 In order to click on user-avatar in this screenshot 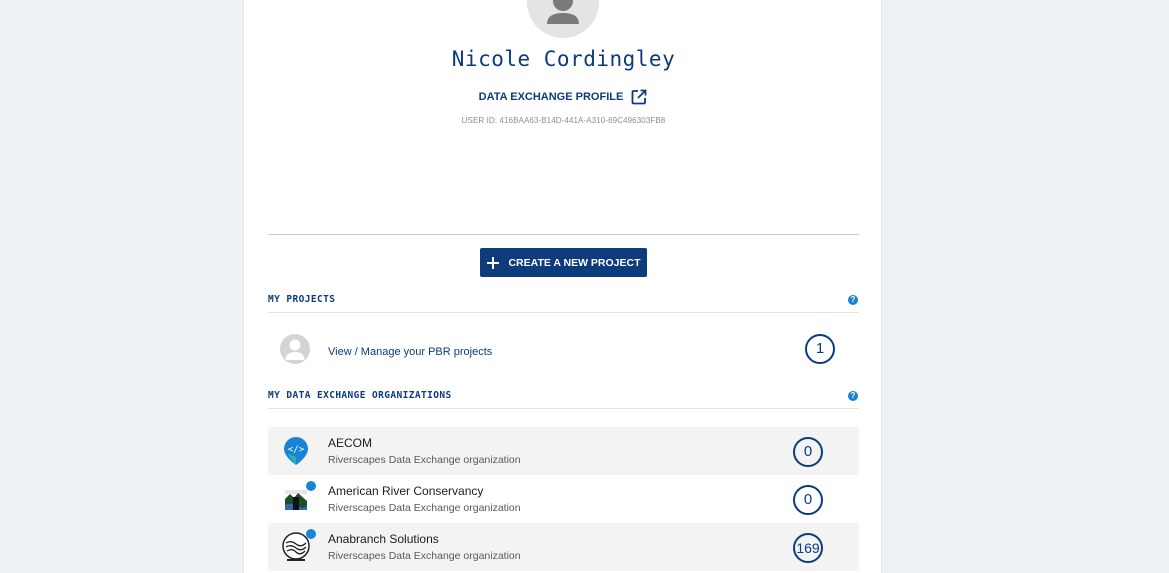, I will do `click(563, 19)`.